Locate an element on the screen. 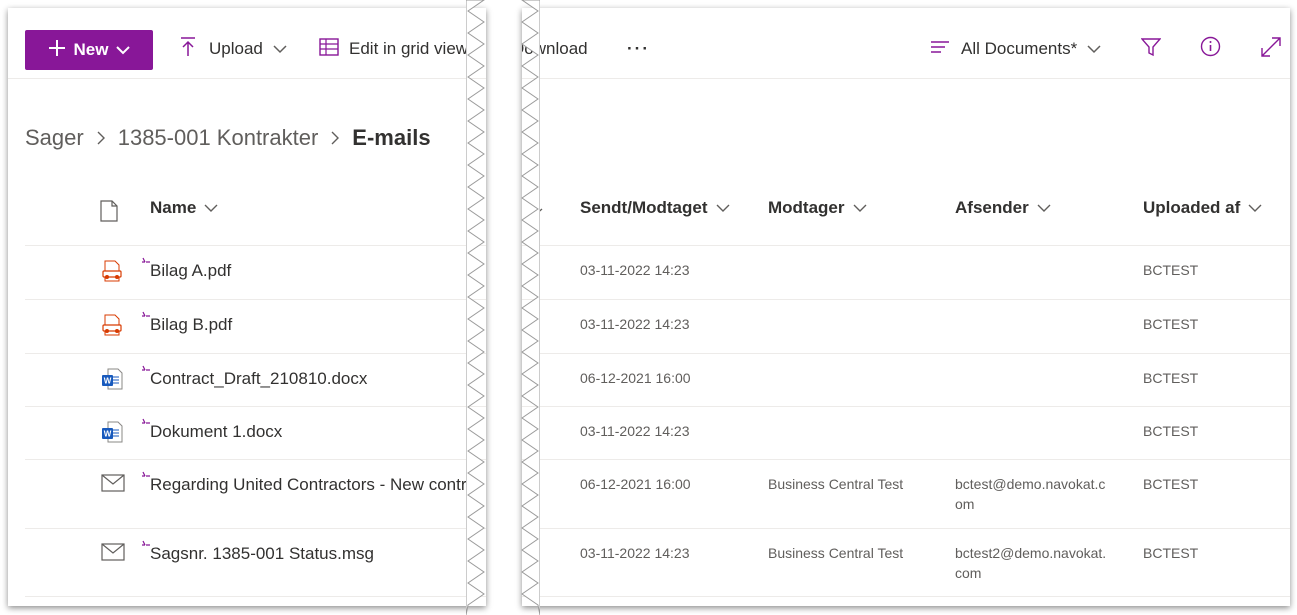 The height and width of the screenshot is (615, 1297). info-button is located at coordinates (1210, 49).